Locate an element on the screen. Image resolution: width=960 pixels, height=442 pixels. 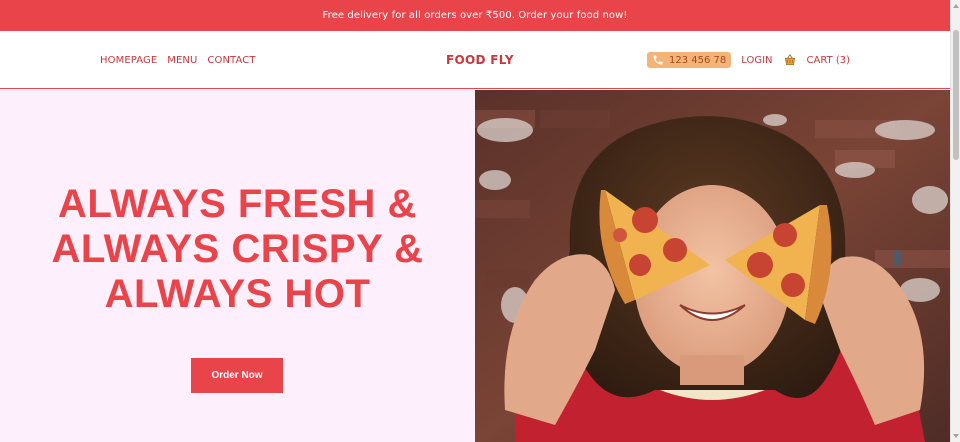
primary-nav: HOMEPAGE MENU CONTACT is located at coordinates (178, 60).